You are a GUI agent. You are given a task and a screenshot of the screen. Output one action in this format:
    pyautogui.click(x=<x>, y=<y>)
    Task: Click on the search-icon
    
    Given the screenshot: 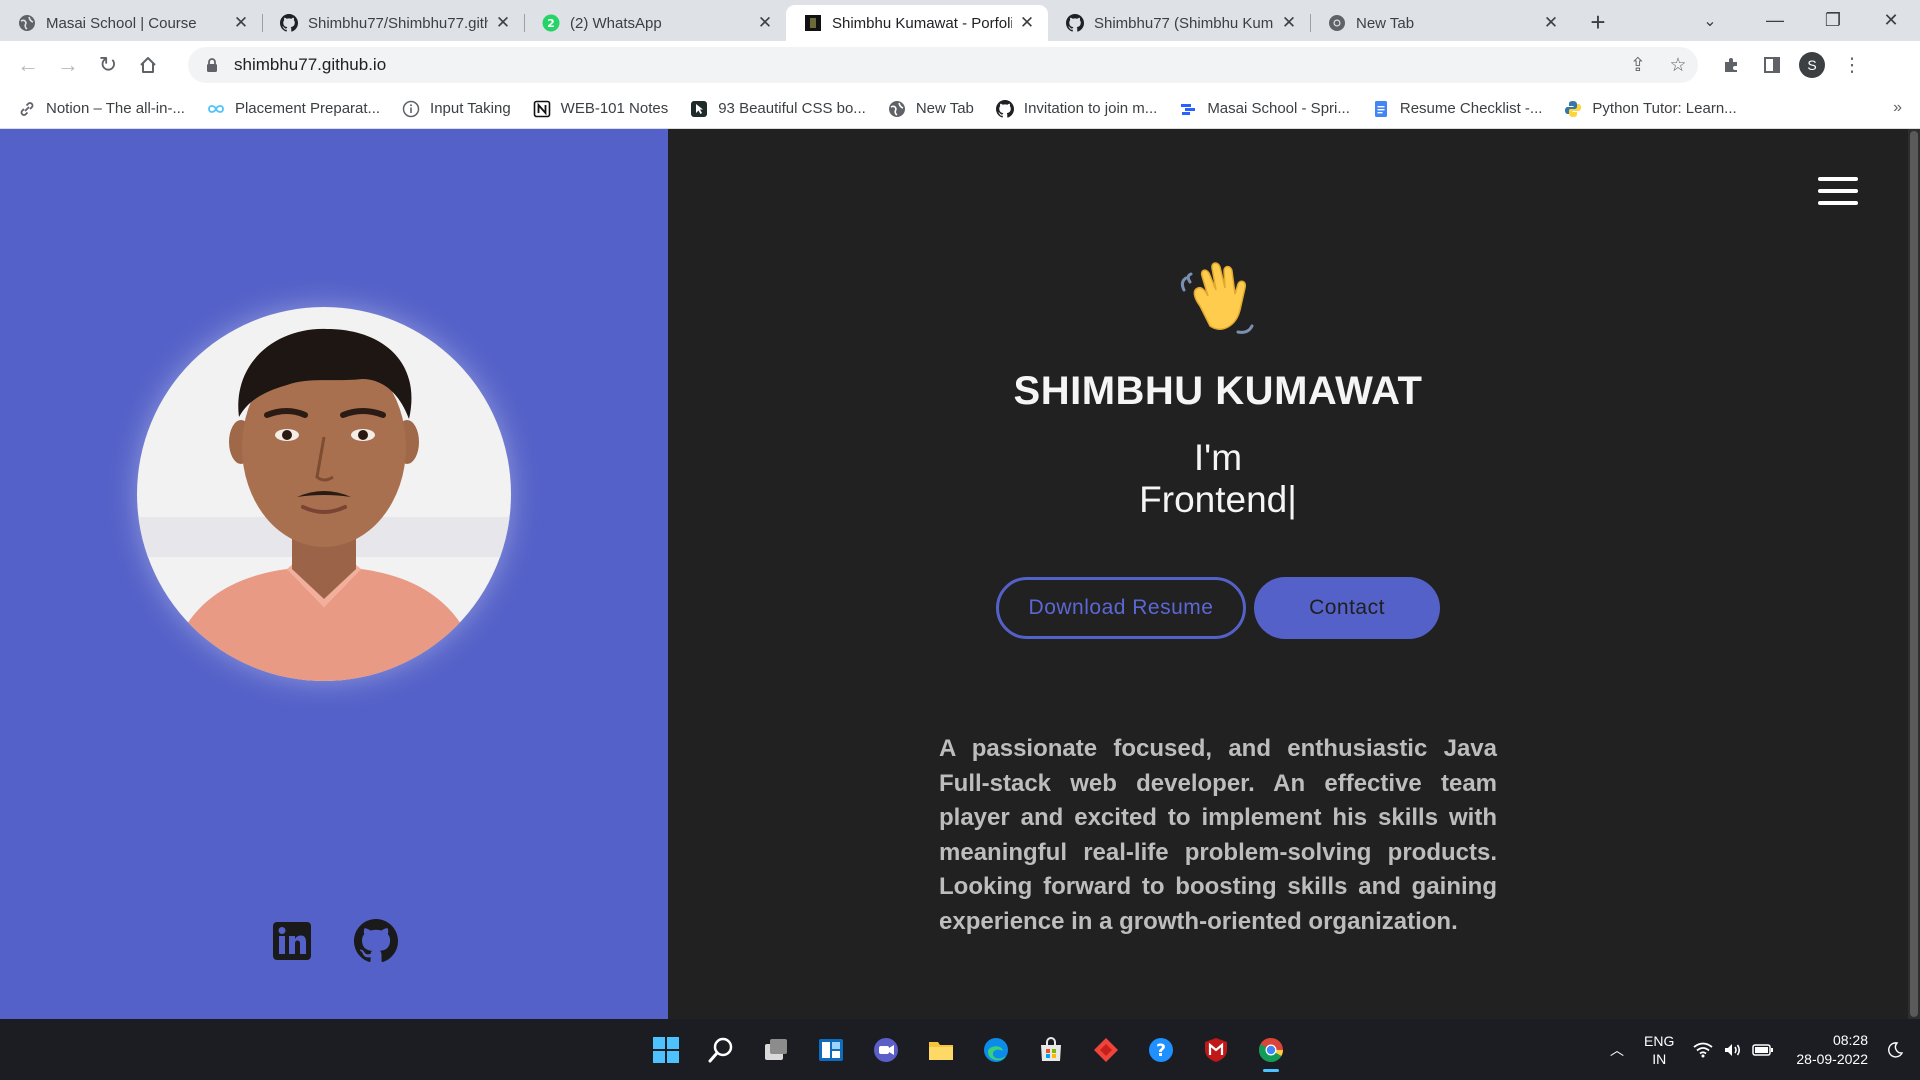 What is the action you would take?
    pyautogui.click(x=720, y=1050)
    